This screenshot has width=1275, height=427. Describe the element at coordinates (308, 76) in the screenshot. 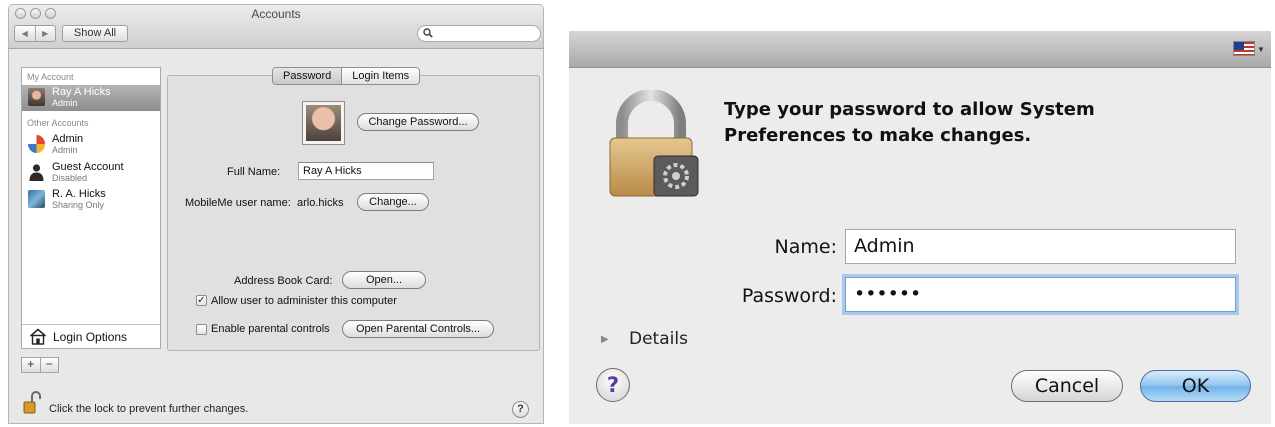

I see `tab-password: Password` at that location.